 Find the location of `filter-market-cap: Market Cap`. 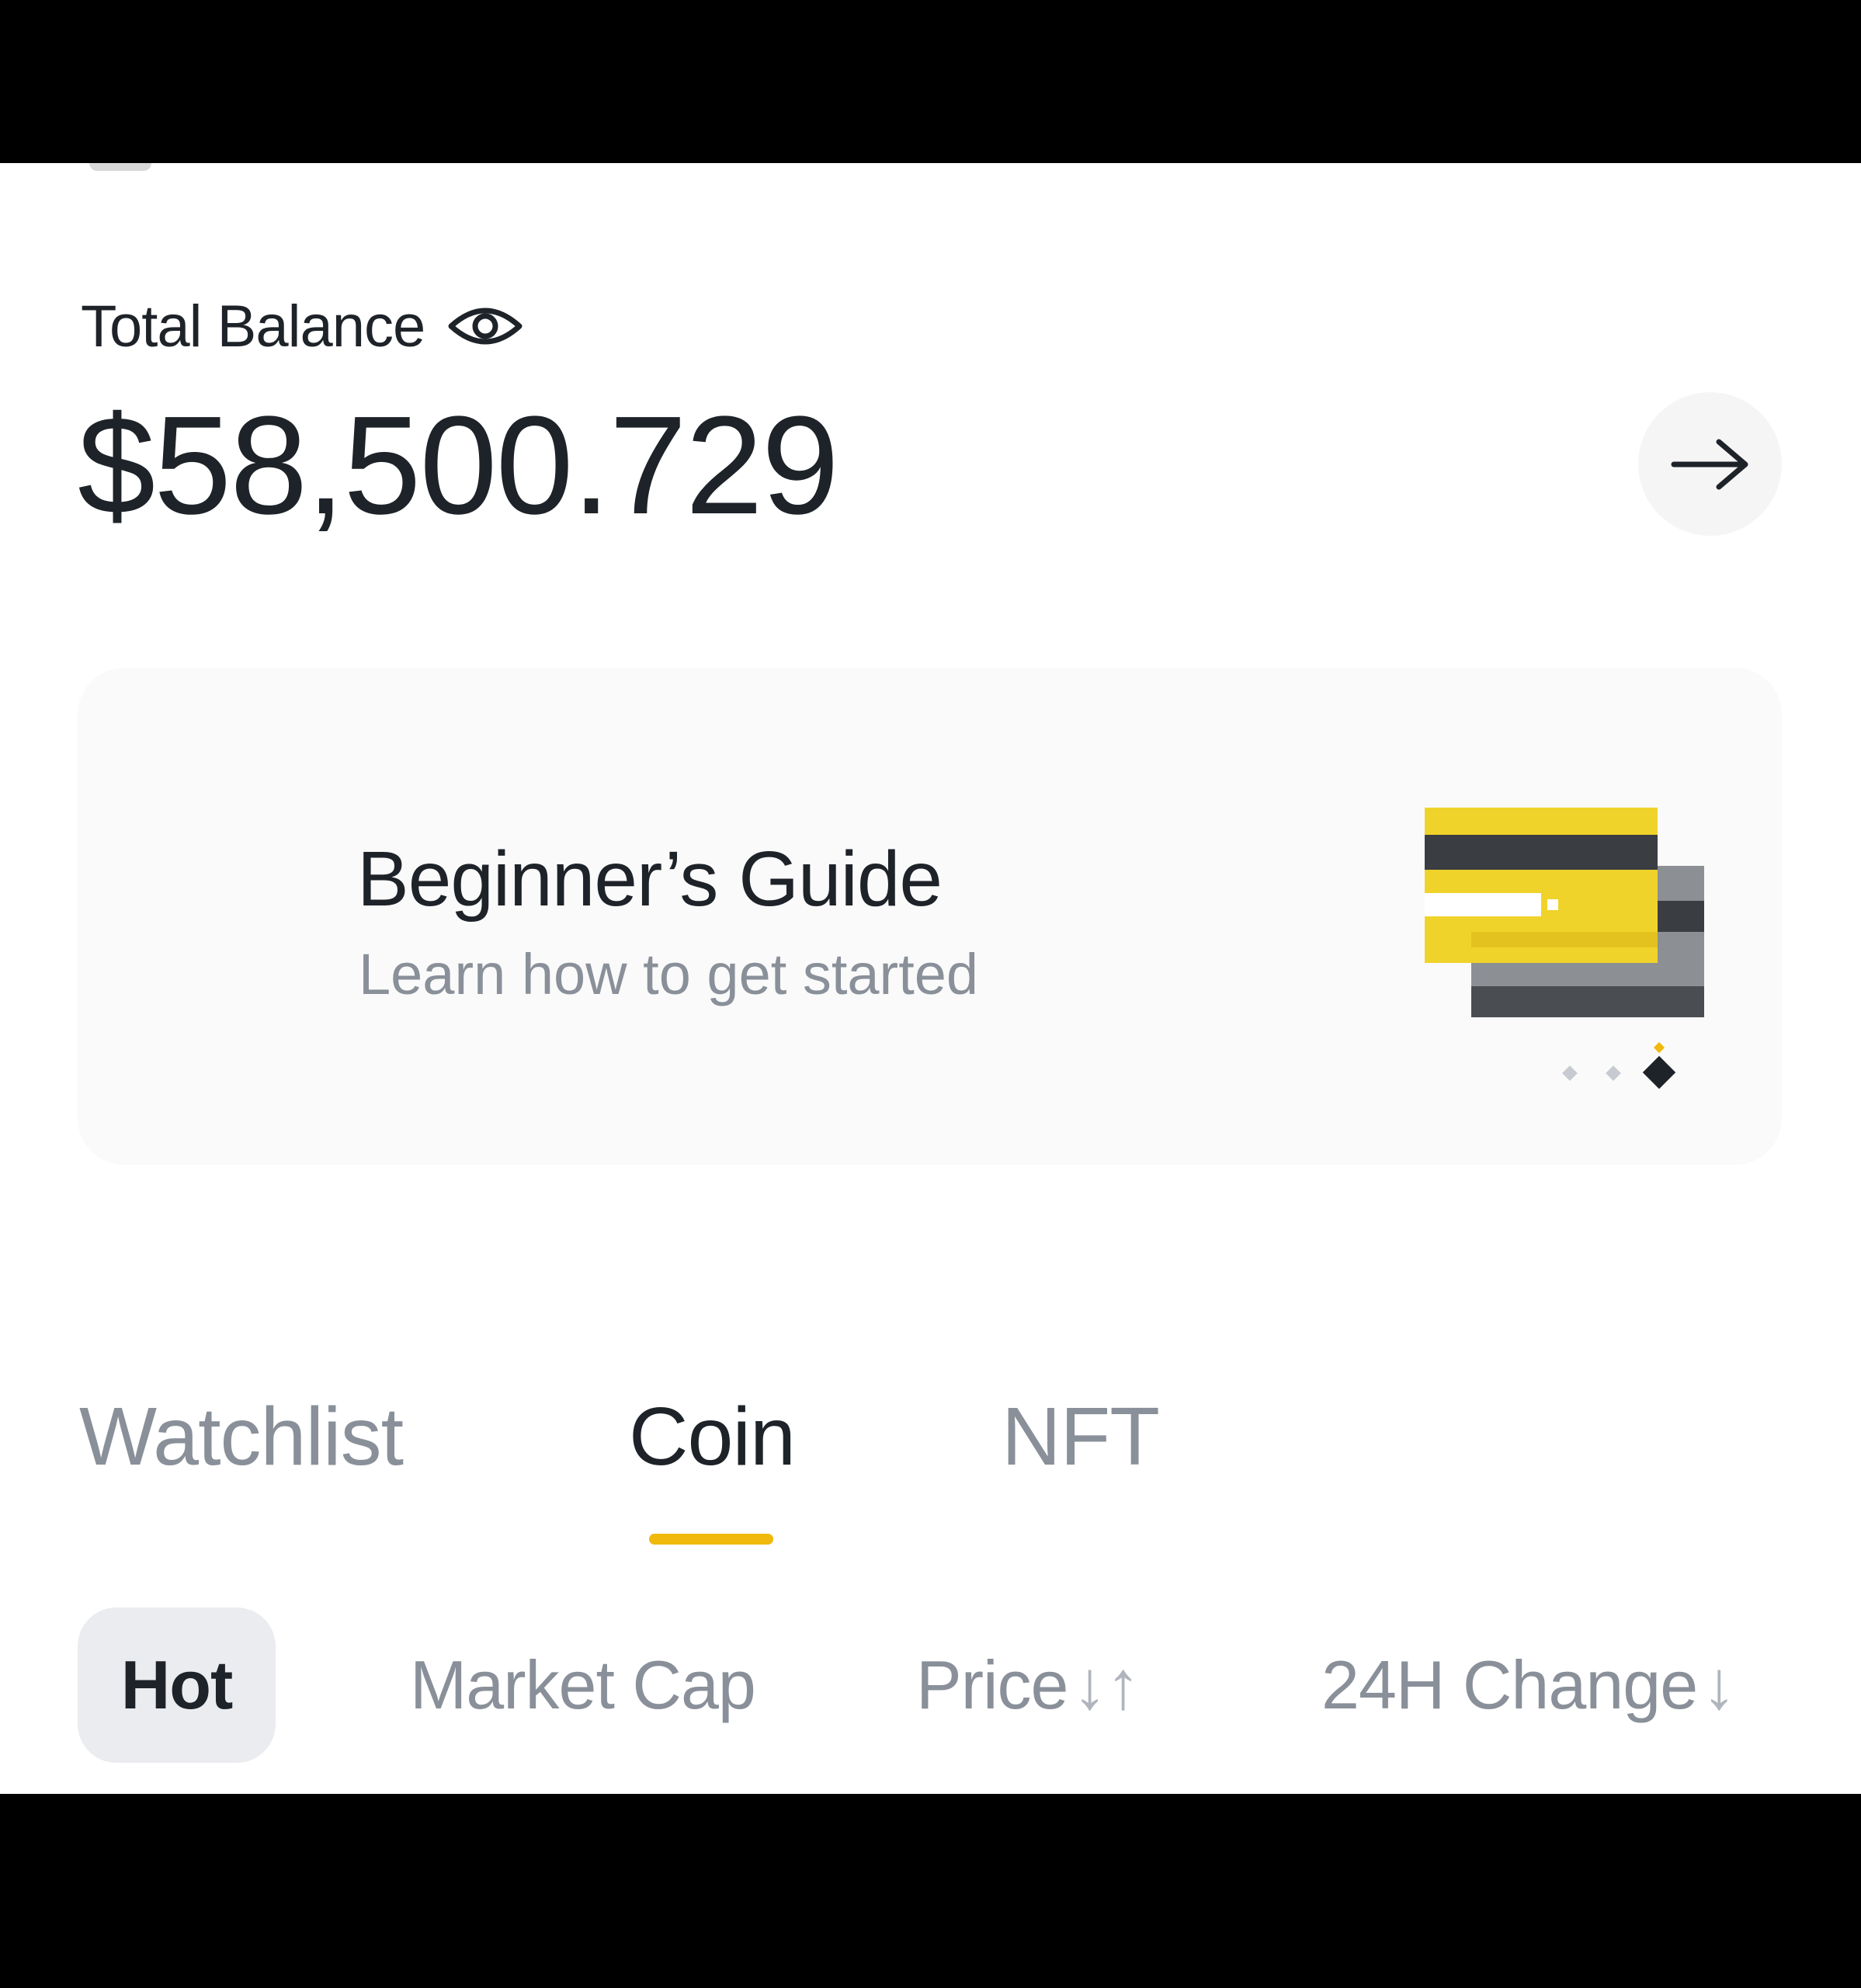

filter-market-cap: Market Cap is located at coordinates (583, 1685).